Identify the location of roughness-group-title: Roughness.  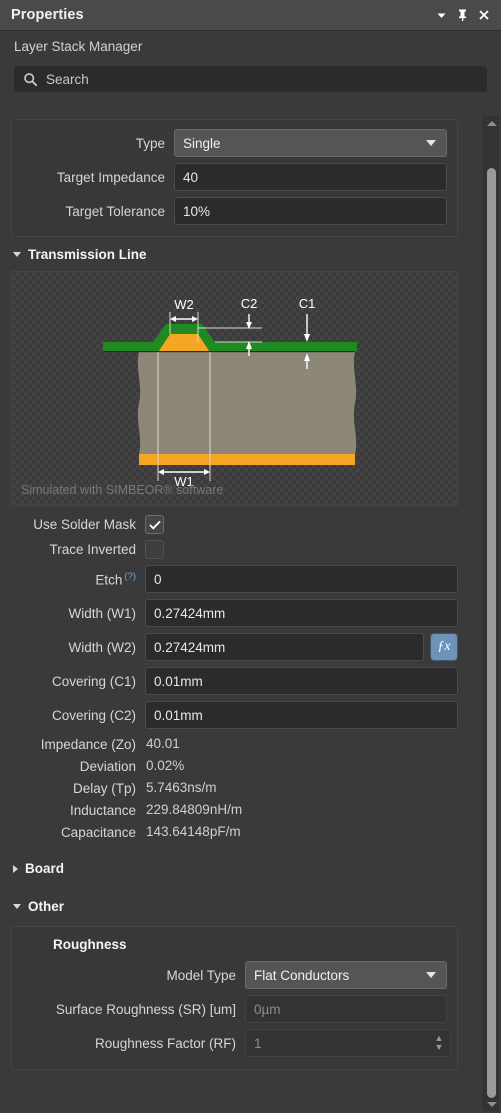
(90, 944).